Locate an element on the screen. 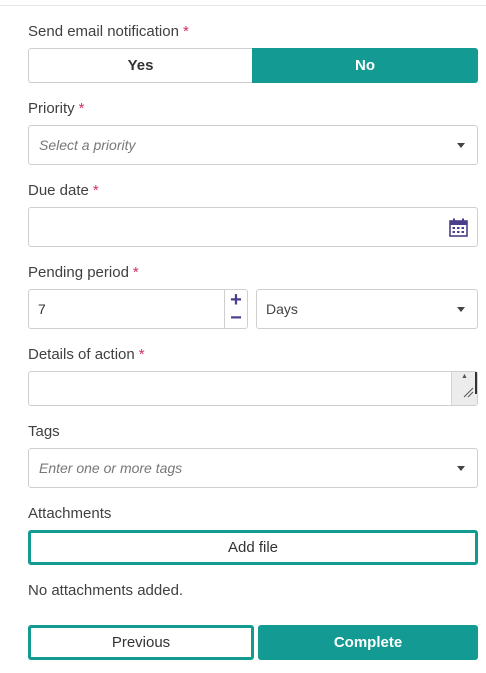  pending-period-label: Pending period * is located at coordinates (83, 273).